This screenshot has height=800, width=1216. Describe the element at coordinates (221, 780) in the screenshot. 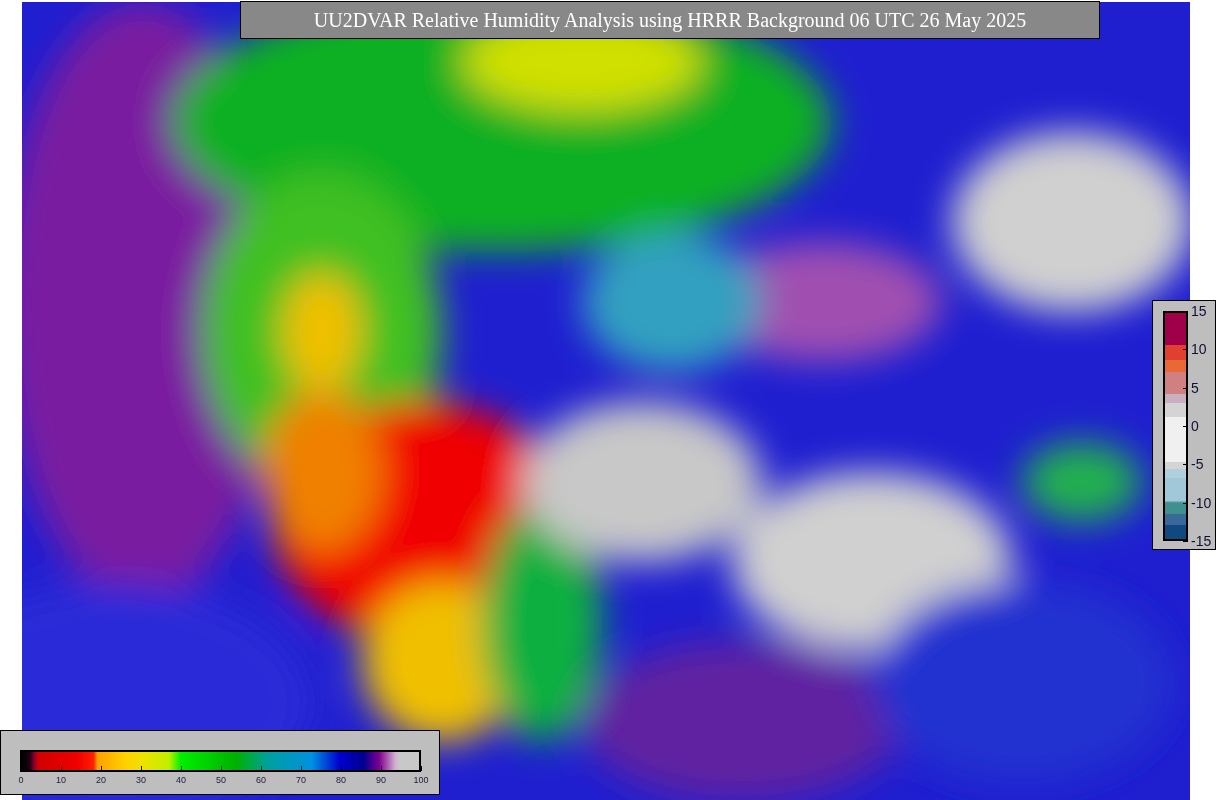

I see `tick-label: 50` at that location.